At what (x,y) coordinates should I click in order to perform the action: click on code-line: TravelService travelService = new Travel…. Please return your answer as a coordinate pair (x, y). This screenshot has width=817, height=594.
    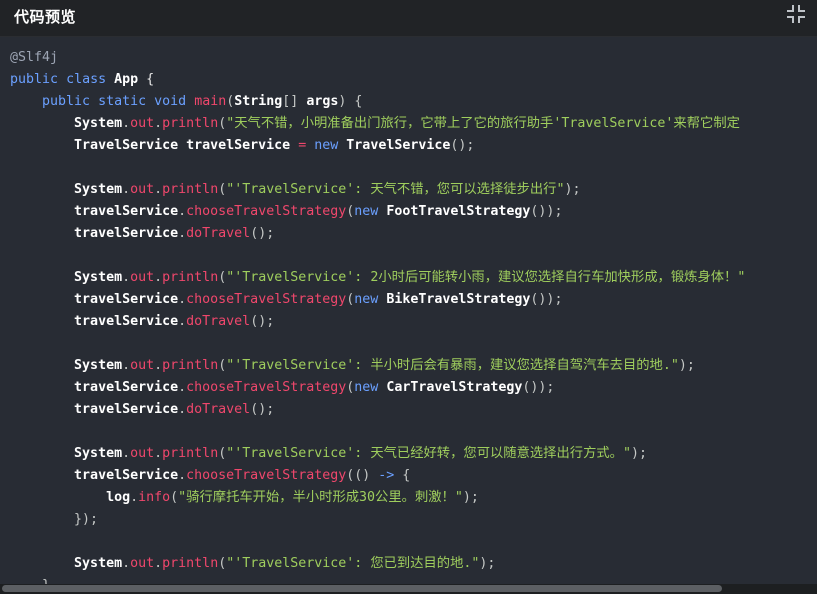
    Looking at the image, I should click on (242, 146).